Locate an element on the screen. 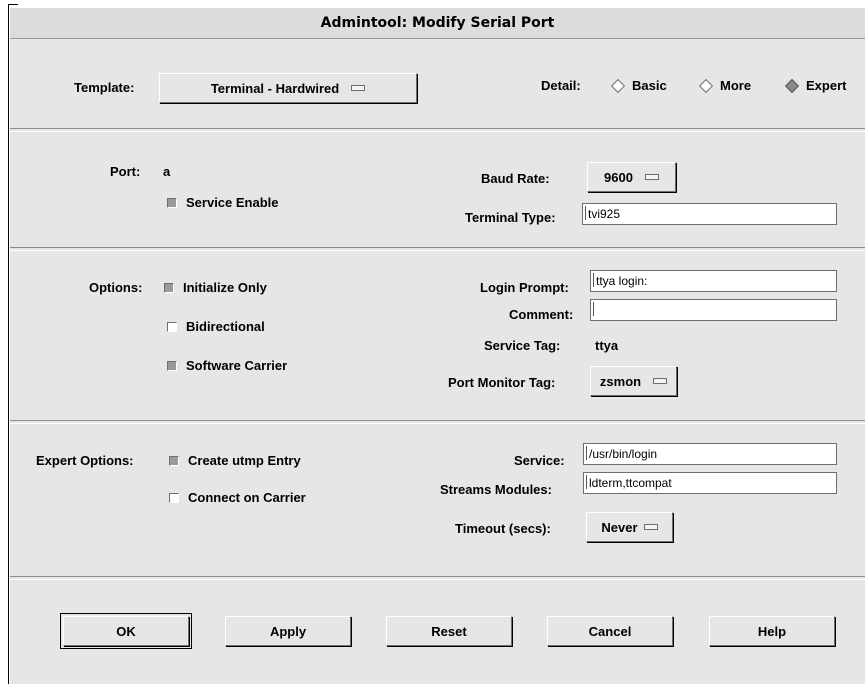 Image resolution: width=865 pixels, height=684 pixels. timeout-label: Timeout (secs): is located at coordinates (503, 528).